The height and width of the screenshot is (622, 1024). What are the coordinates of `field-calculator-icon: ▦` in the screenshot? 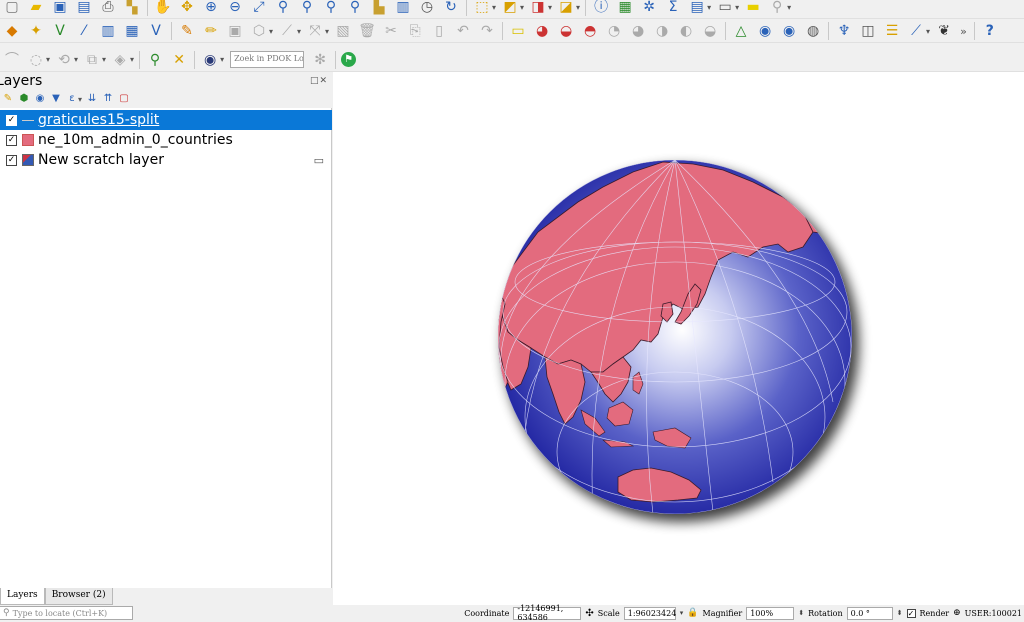 It's located at (625, 8).